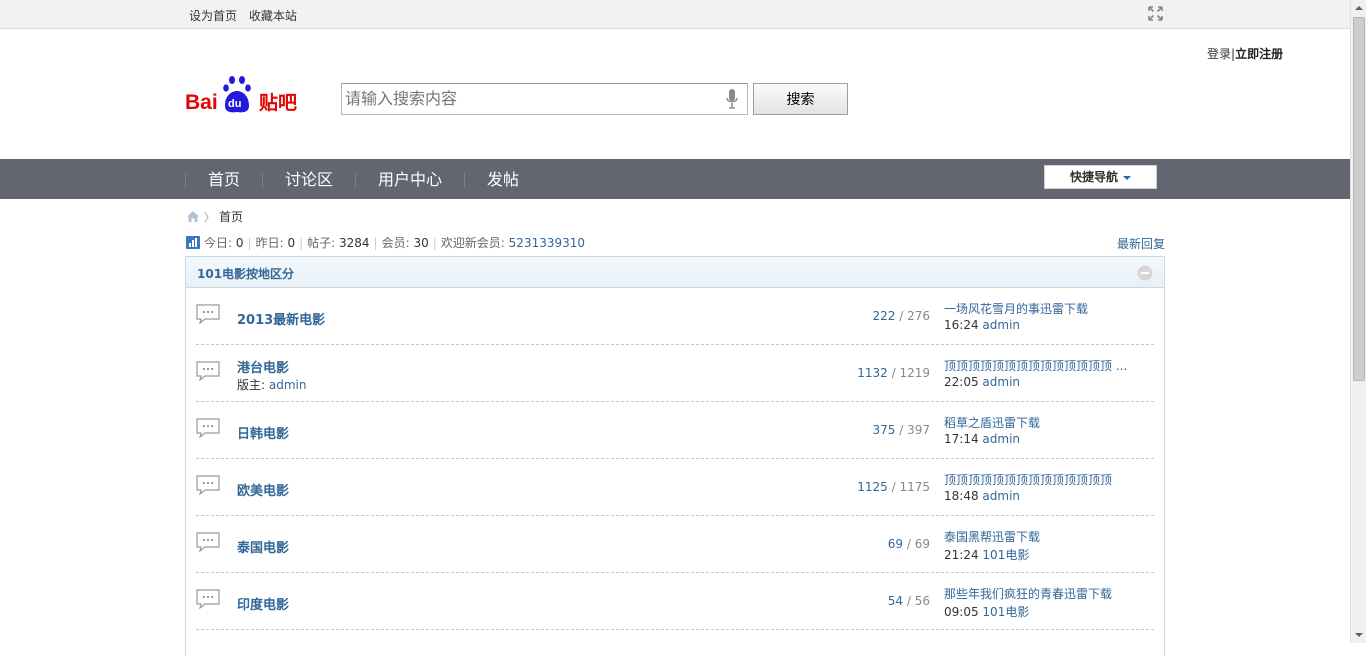 The image size is (1366, 656). What do you see at coordinates (961, 382) in the screenshot?
I see `last-post-time: 22:05` at bounding box center [961, 382].